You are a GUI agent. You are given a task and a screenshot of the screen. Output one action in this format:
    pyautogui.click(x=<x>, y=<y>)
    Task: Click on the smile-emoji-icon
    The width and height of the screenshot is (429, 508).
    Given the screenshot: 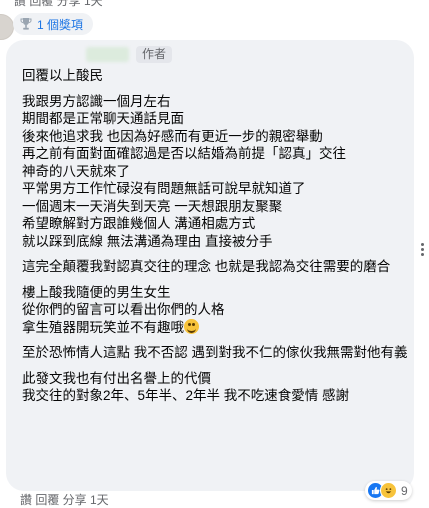 What is the action you would take?
    pyautogui.click(x=191, y=326)
    